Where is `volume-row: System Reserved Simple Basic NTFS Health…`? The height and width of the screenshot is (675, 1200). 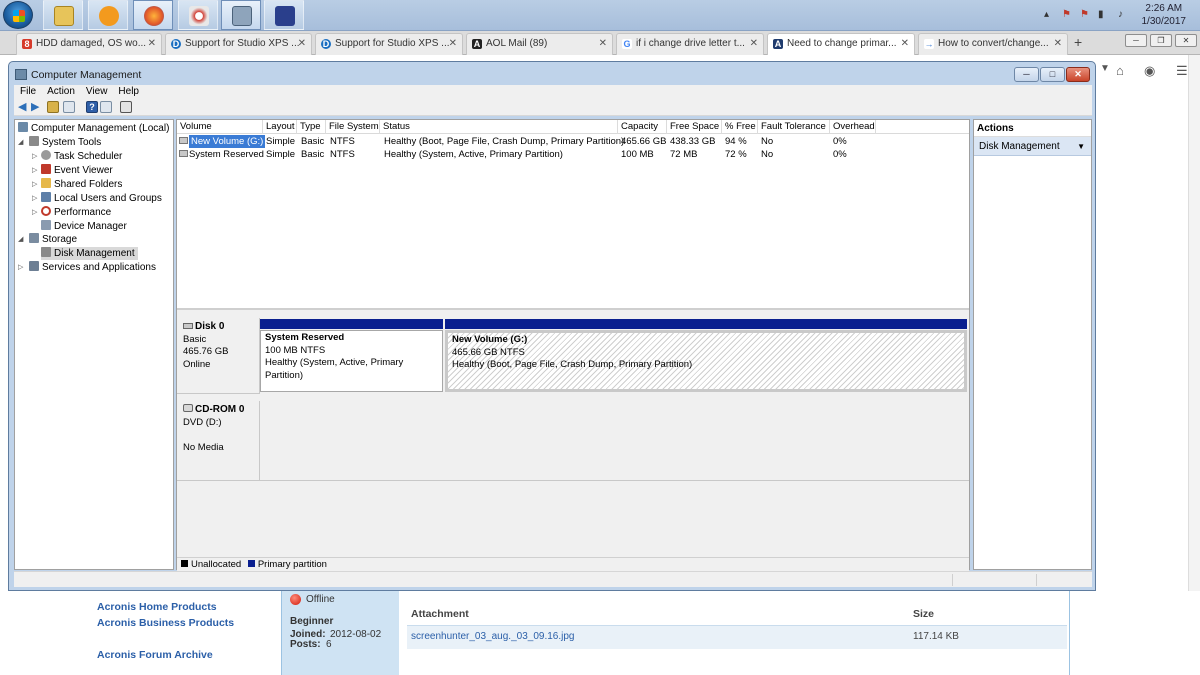 volume-row: System Reserved Simple Basic NTFS Health… is located at coordinates (573, 154).